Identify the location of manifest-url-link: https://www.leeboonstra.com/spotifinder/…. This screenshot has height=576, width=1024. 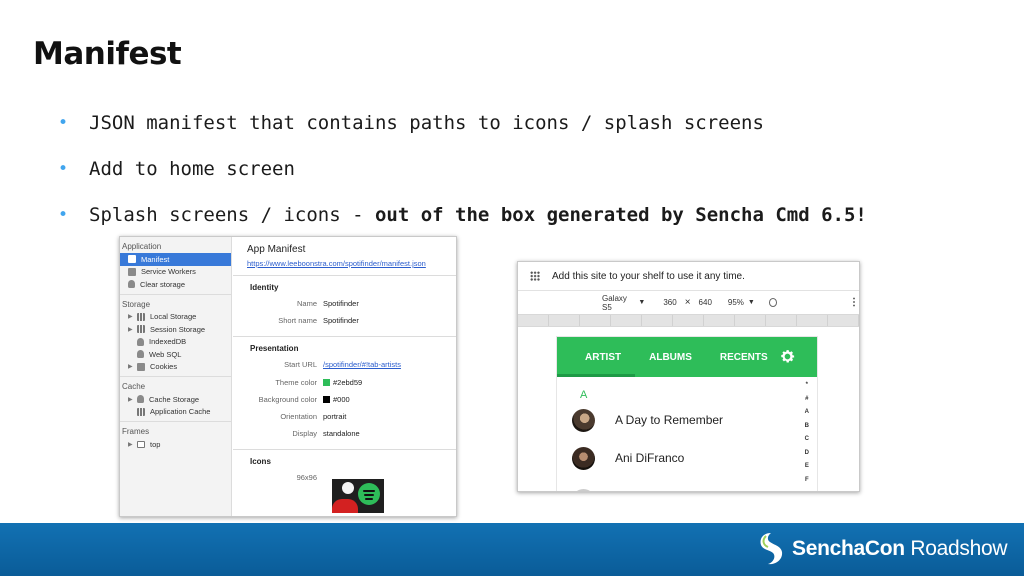
(351, 263).